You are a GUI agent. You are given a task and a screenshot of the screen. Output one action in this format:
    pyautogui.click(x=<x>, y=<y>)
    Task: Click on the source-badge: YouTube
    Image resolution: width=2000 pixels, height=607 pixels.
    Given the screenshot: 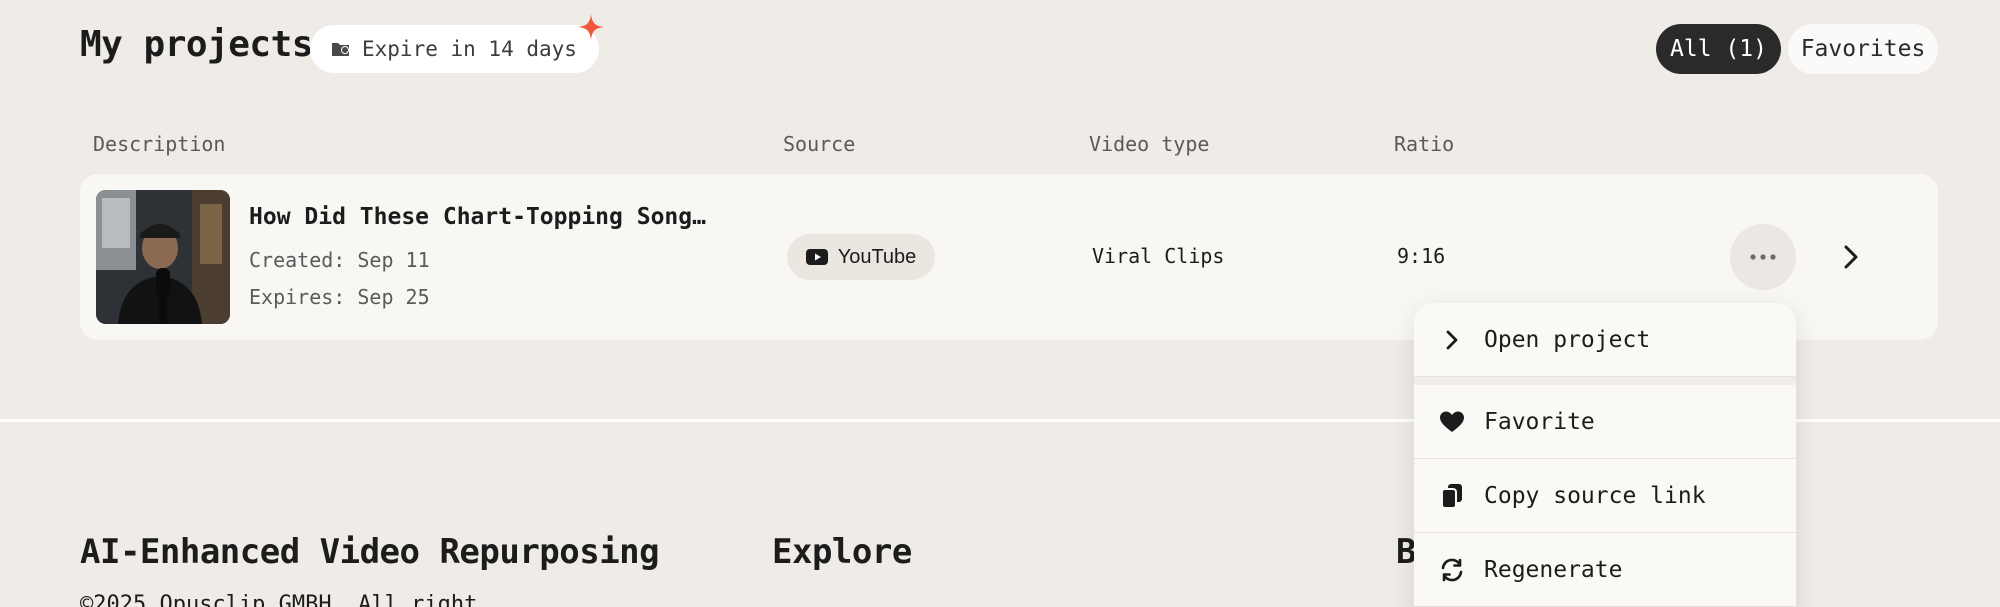 What is the action you would take?
    pyautogui.click(x=861, y=257)
    